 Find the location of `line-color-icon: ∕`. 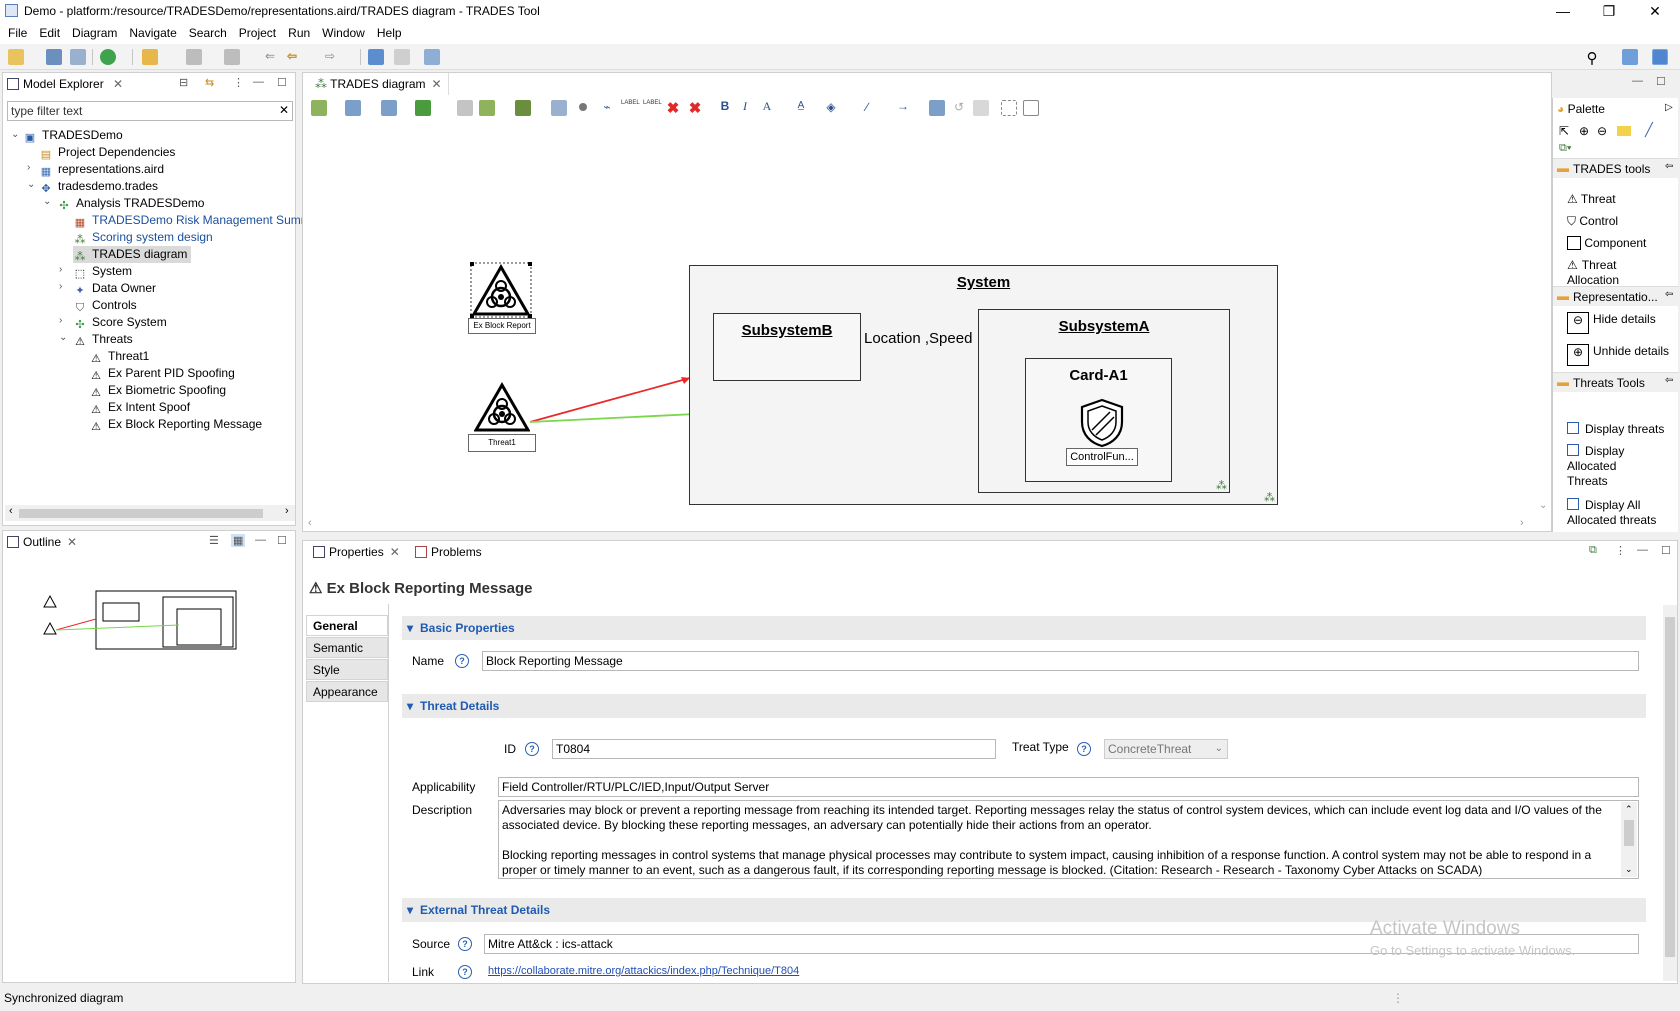

line-color-icon: ∕ is located at coordinates (867, 108).